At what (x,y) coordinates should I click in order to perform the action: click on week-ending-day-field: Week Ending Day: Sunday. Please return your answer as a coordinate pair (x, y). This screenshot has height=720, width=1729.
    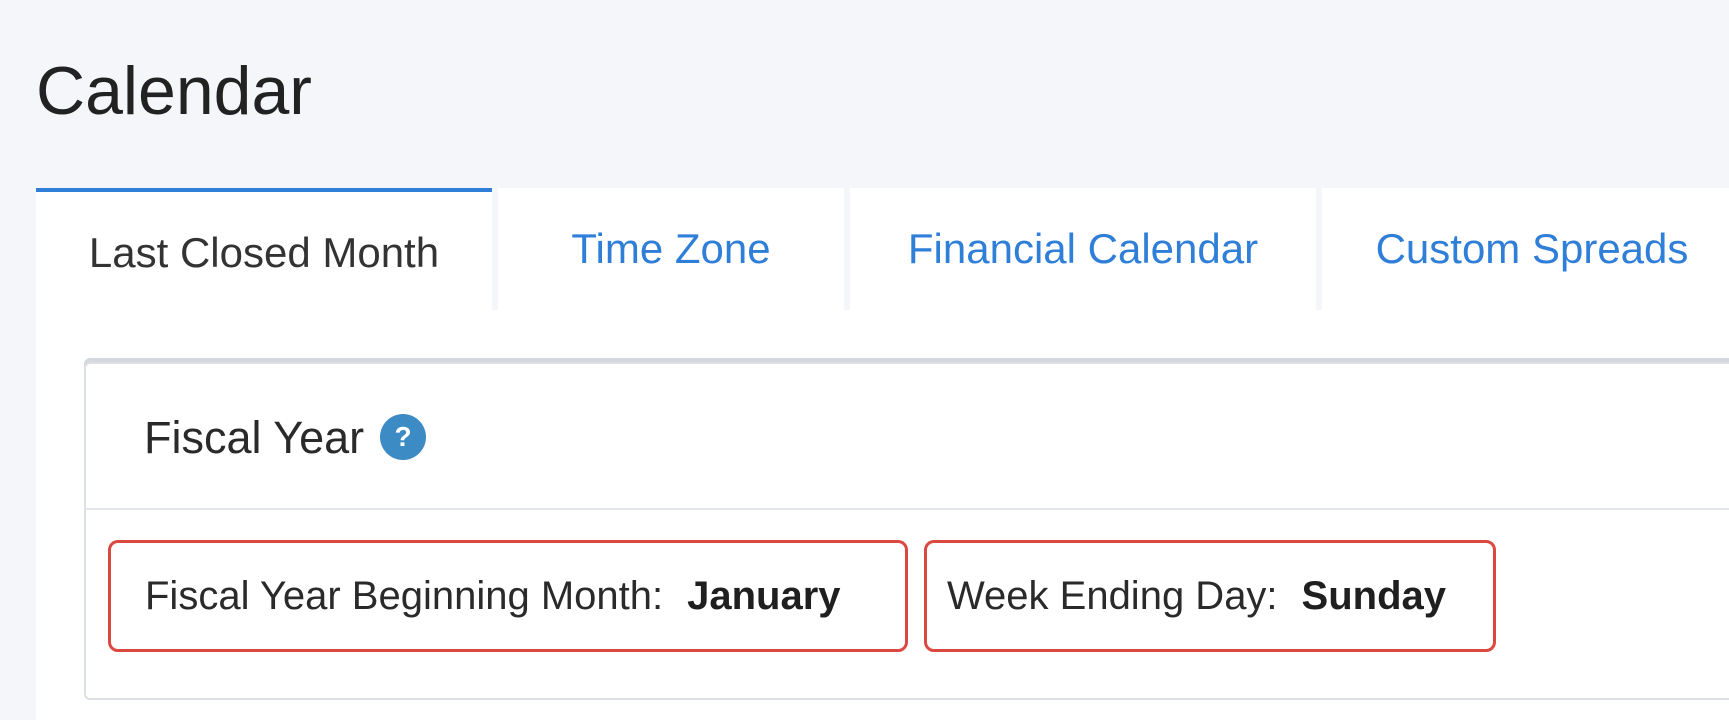
    Looking at the image, I should click on (1210, 596).